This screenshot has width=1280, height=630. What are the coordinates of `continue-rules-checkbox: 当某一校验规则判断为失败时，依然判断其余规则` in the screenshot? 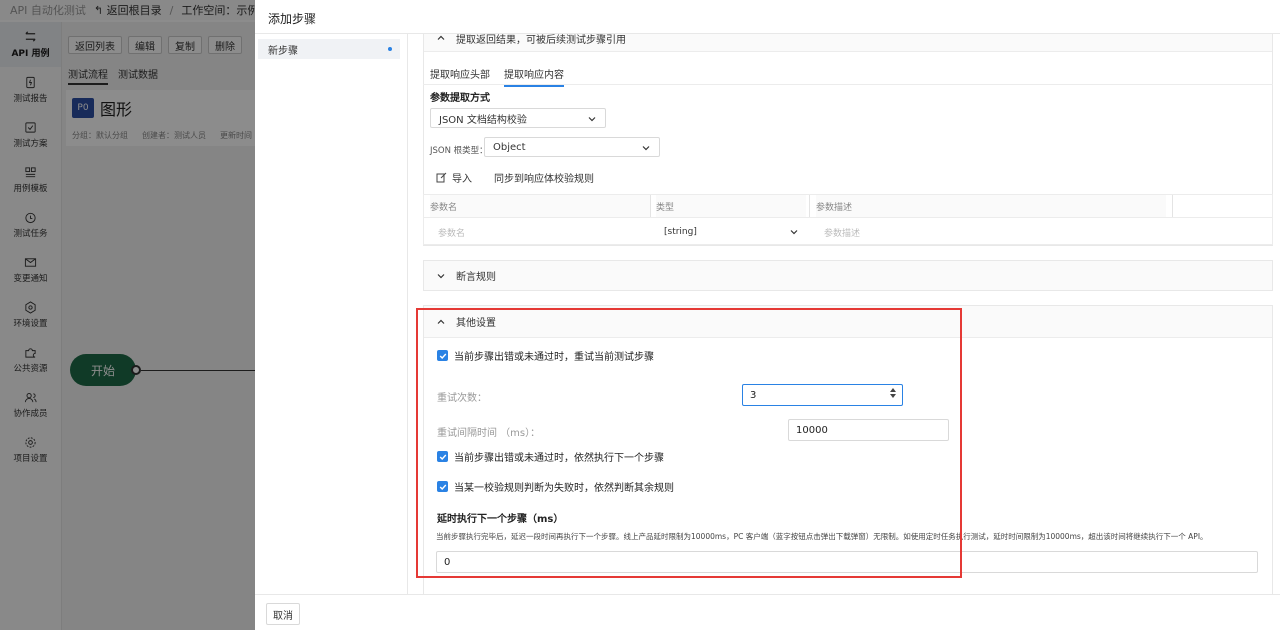 It's located at (555, 486).